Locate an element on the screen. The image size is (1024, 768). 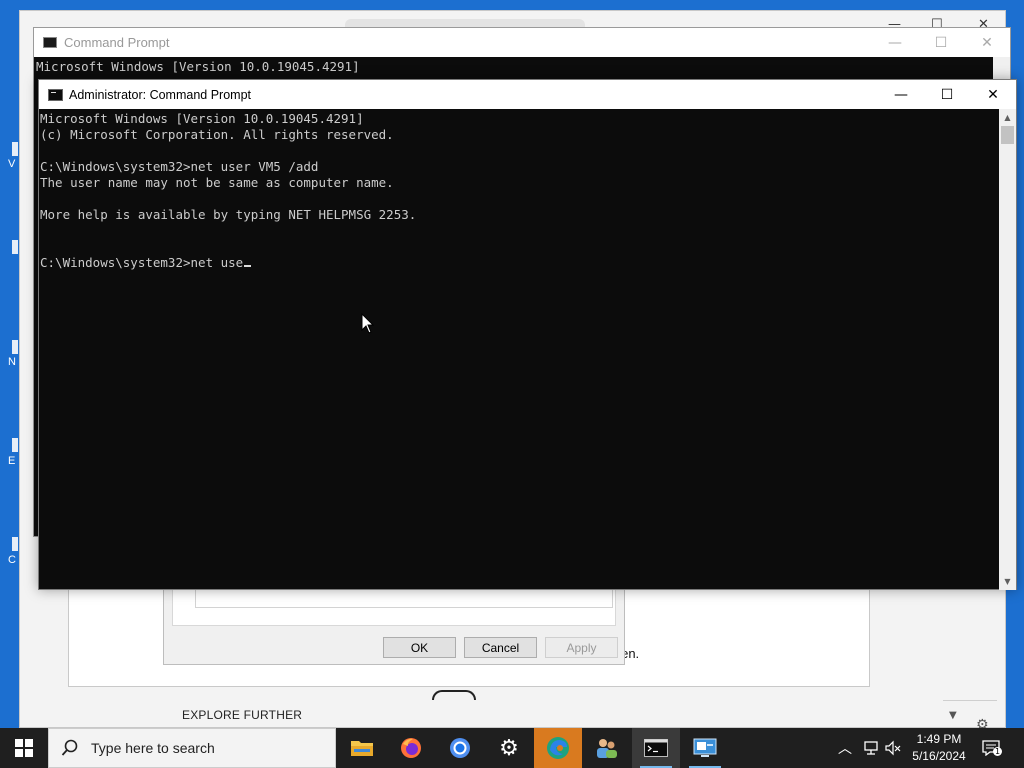
ok-button: OK is located at coordinates (419, 647).